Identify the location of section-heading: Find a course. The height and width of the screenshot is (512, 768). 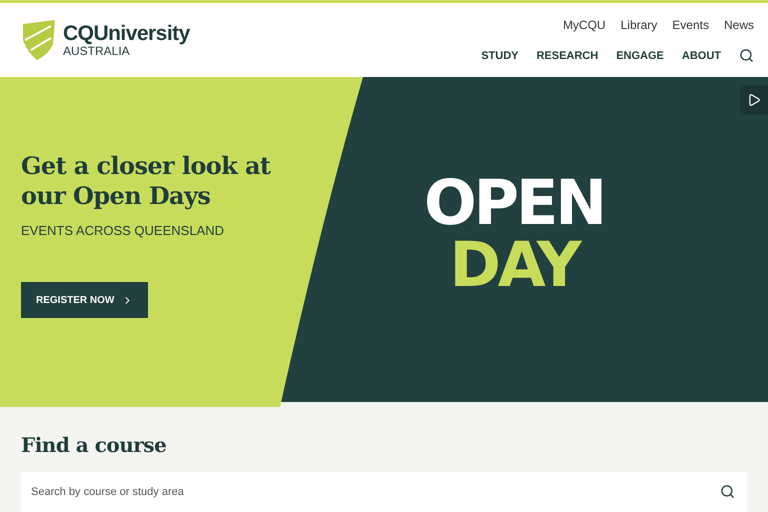
(94, 445).